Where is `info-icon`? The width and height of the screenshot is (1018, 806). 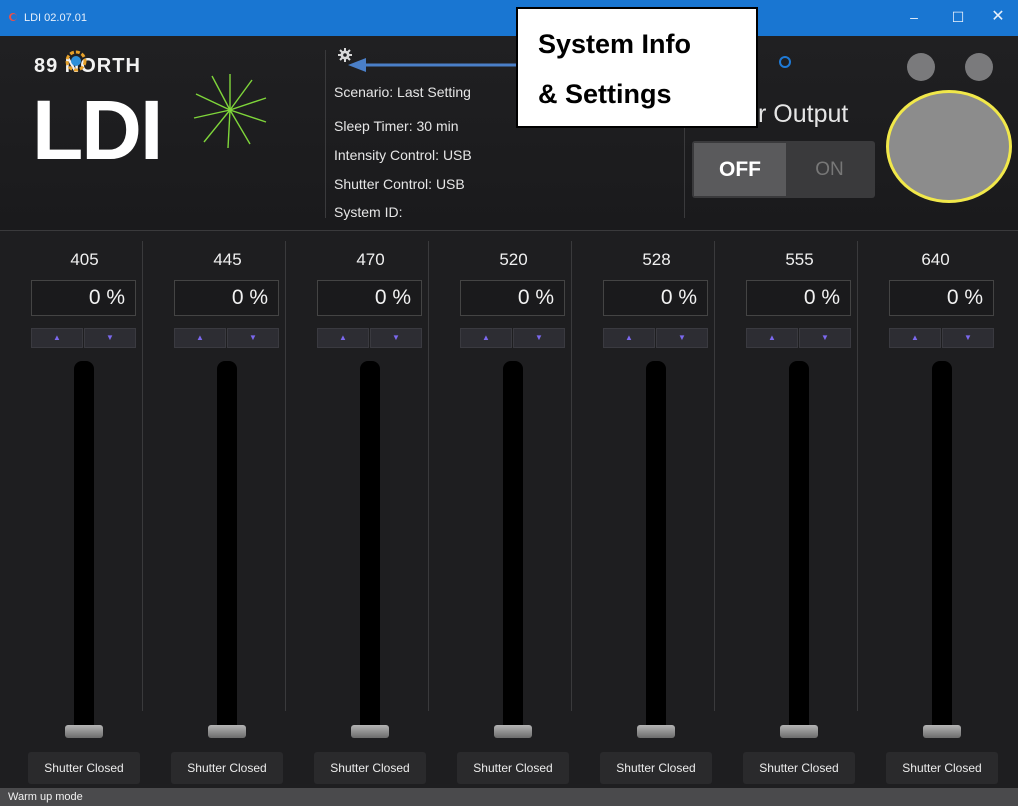 info-icon is located at coordinates (785, 62).